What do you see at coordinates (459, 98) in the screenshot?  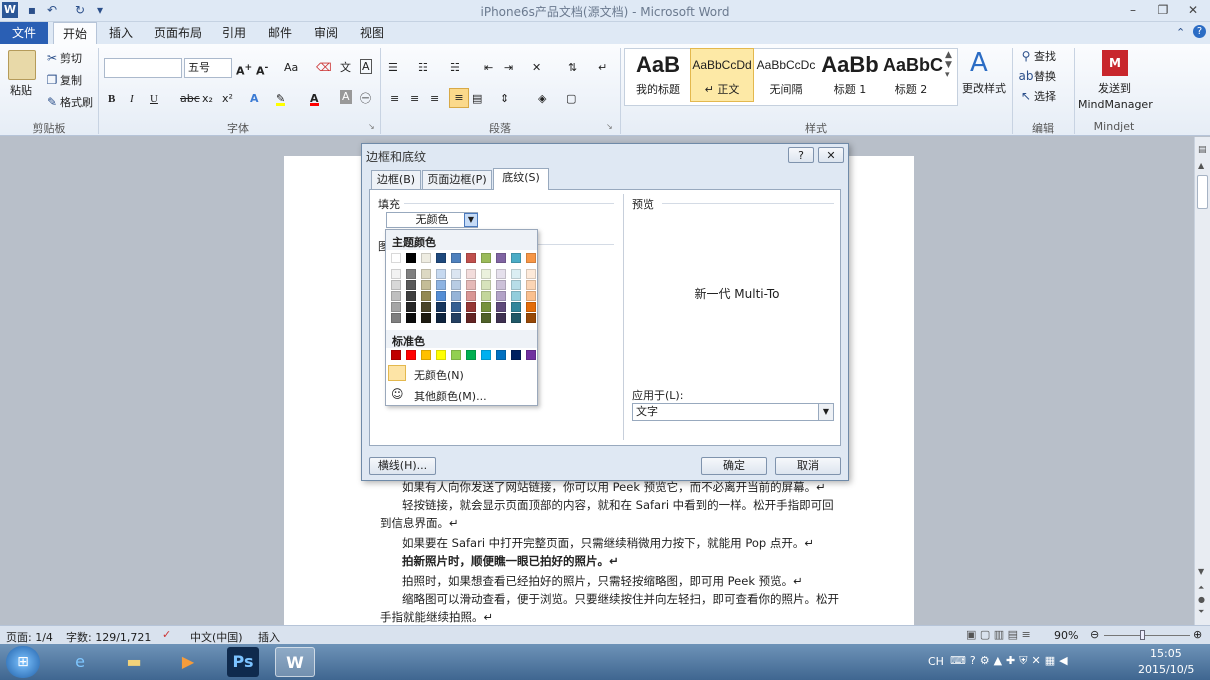 I see `justify-icon: ≡` at bounding box center [459, 98].